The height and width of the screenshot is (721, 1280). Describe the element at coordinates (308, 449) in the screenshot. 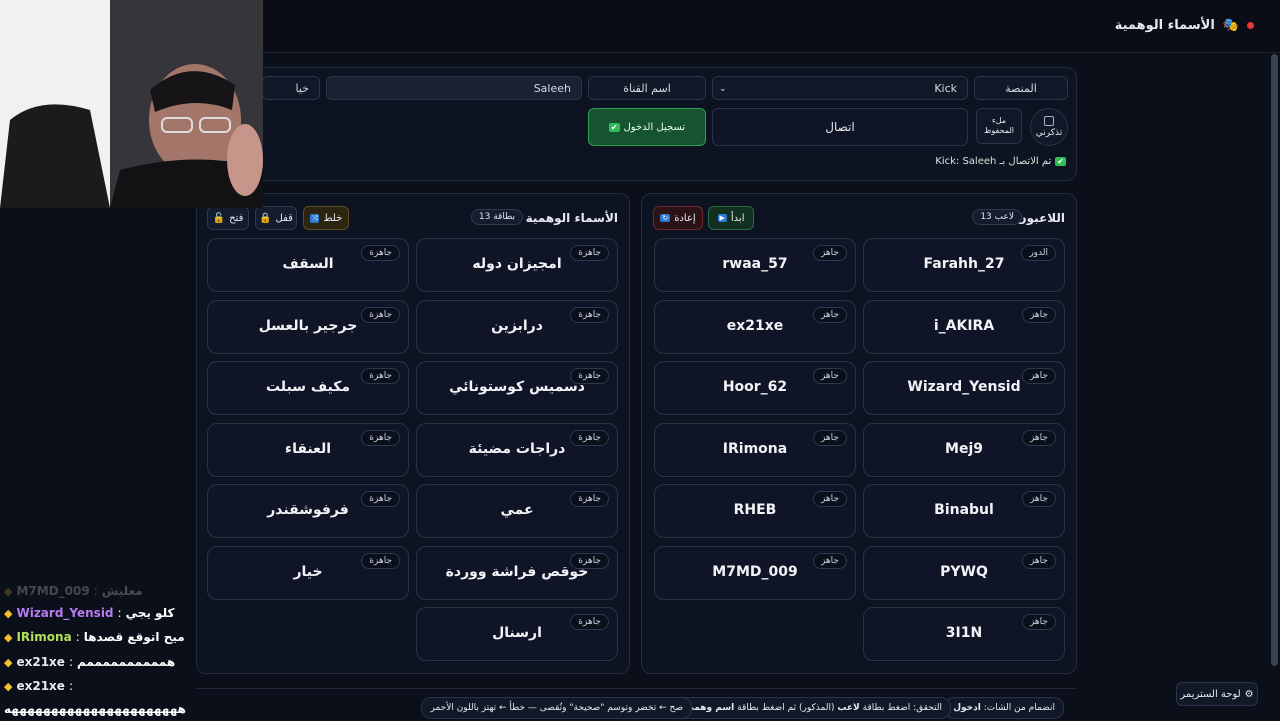

I see `fake-name-card: العنقاء جاهزة` at that location.